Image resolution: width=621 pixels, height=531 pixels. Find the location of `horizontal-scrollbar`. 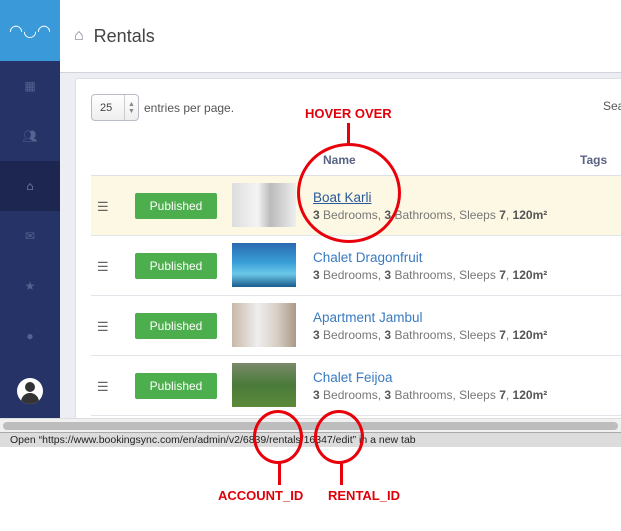

horizontal-scrollbar is located at coordinates (310, 425).